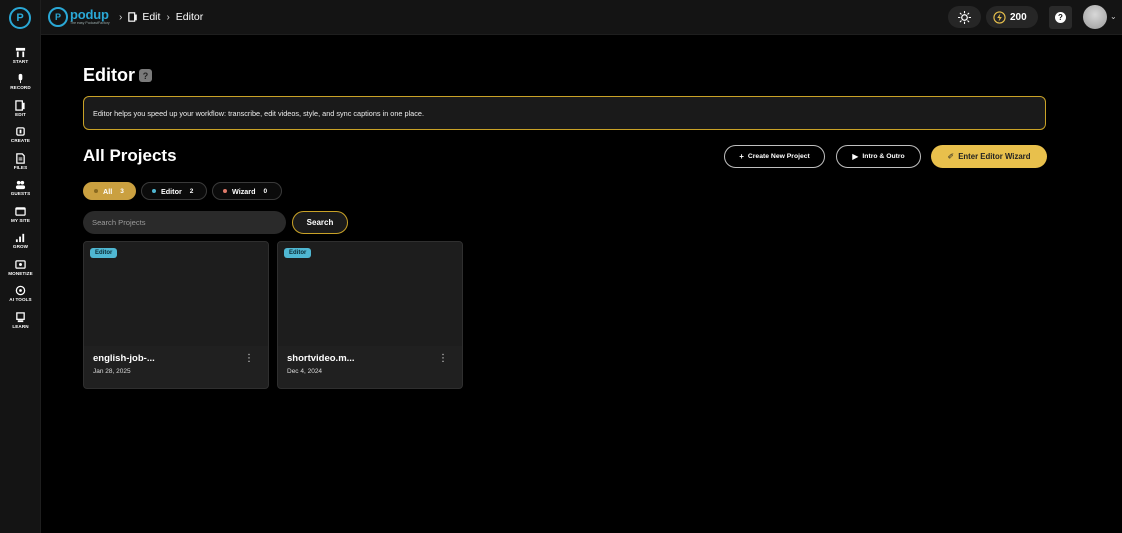 This screenshot has width=1122, height=533. Describe the element at coordinates (189, 17) in the screenshot. I see `breadcrumb-editor: Editor` at that location.